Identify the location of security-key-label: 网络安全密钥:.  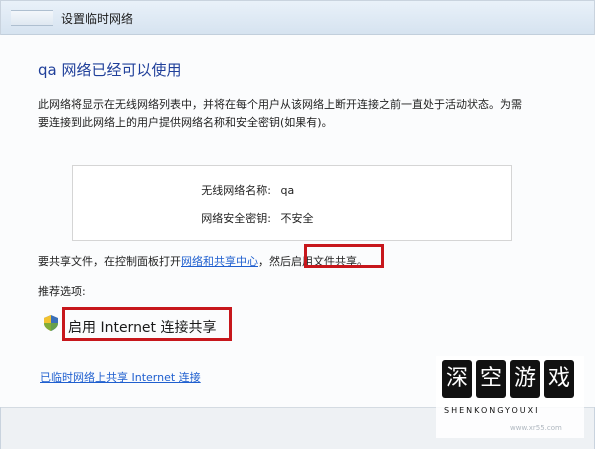
(236, 218).